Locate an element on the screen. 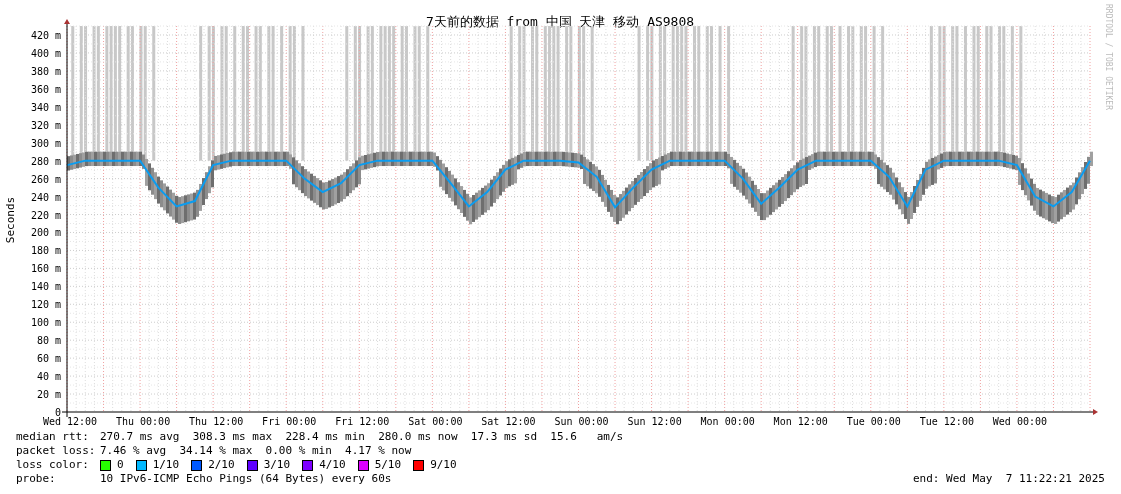  y-tick-label: 240 m is located at coordinates (45, 197).